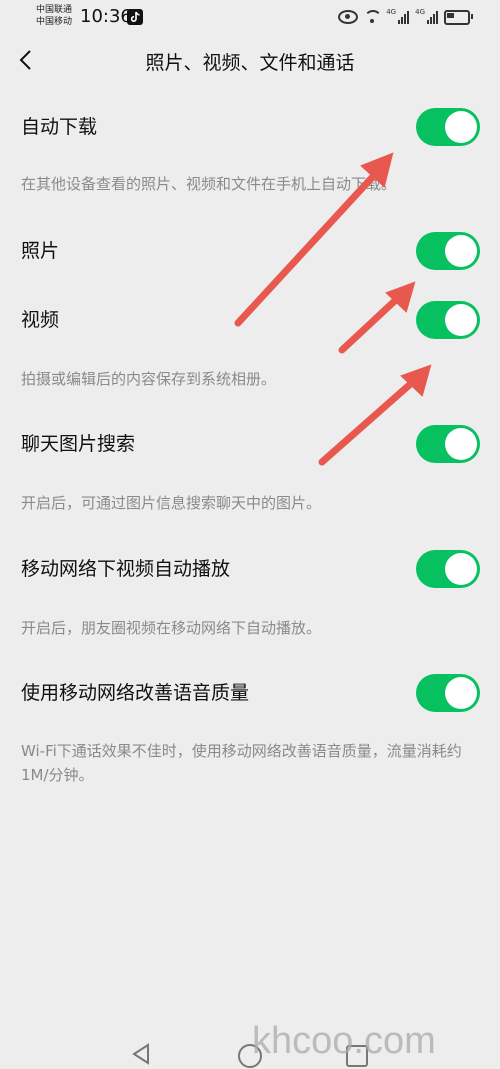  What do you see at coordinates (40, 251) in the screenshot?
I see `setting-label: 照片` at bounding box center [40, 251].